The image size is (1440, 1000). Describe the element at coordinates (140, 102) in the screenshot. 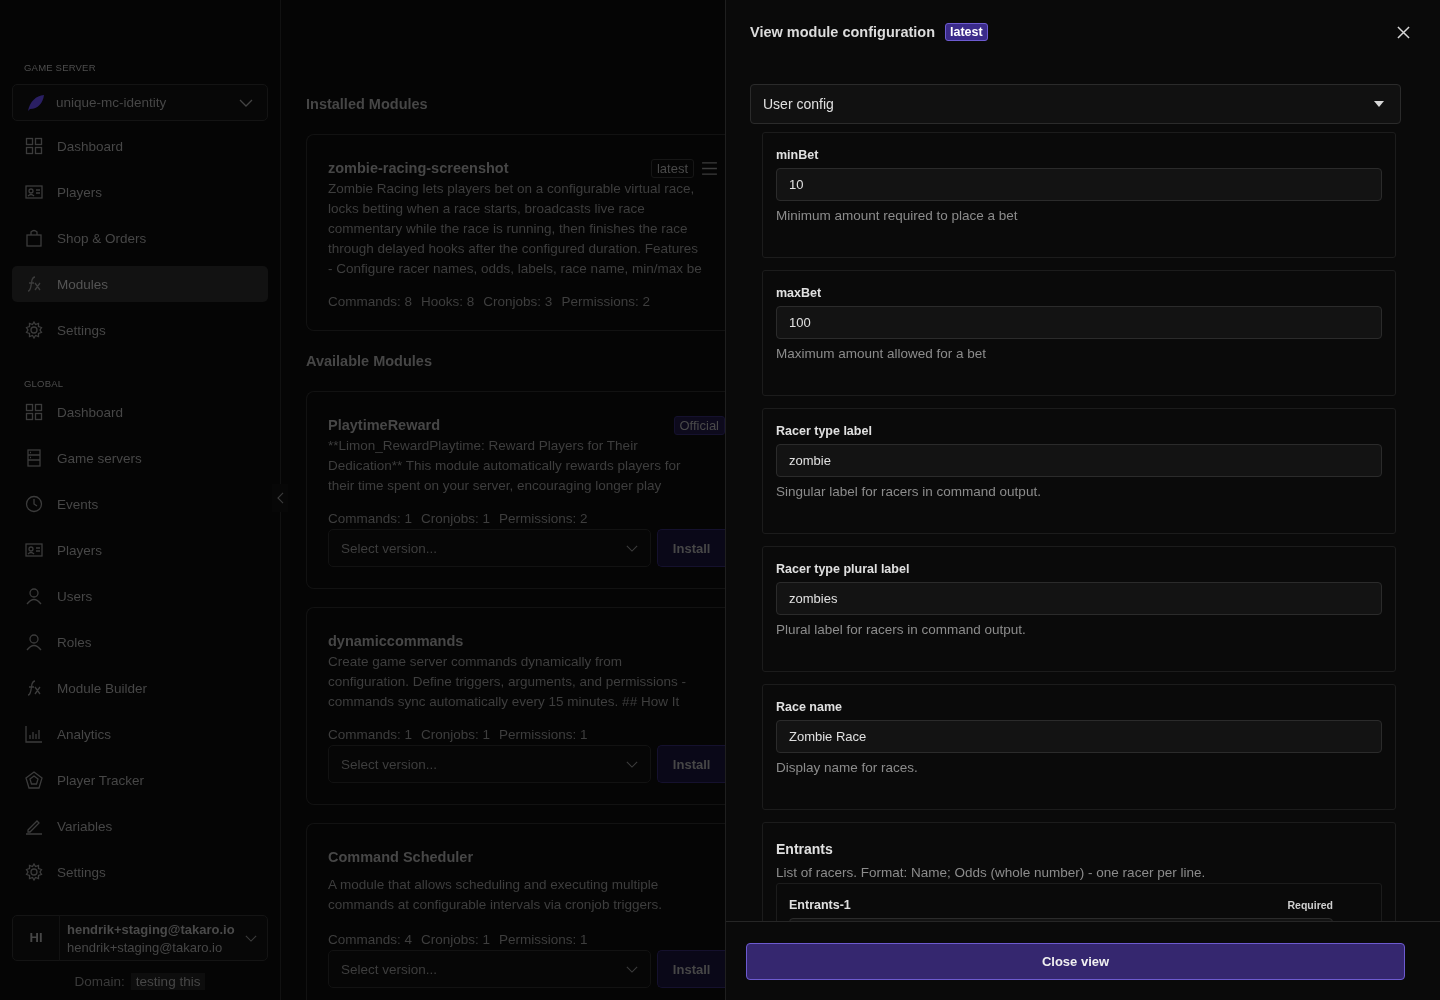

I see `server-select: unique-mc-identity` at that location.